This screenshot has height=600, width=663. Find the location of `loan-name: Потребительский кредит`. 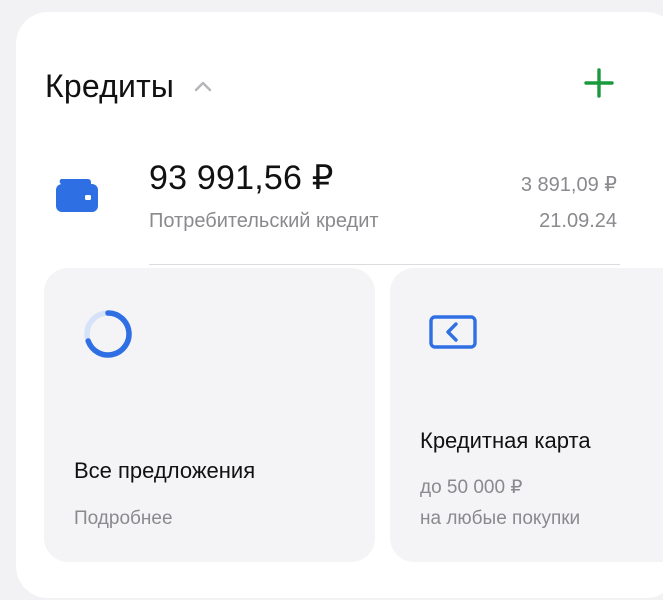

loan-name: Потребительский кредит is located at coordinates (264, 221).